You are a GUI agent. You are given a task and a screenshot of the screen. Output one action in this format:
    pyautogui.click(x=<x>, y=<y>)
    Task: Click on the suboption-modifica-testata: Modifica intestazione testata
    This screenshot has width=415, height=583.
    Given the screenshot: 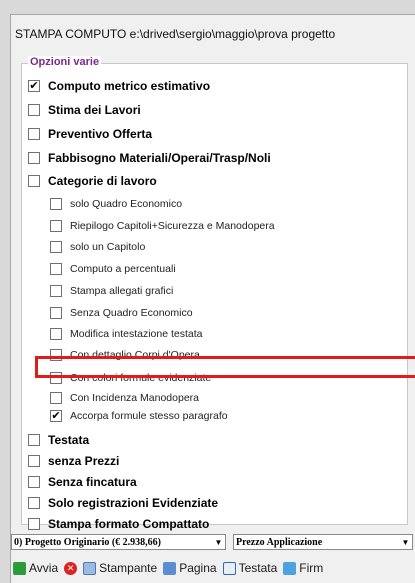 What is the action you would take?
    pyautogui.click(x=126, y=334)
    